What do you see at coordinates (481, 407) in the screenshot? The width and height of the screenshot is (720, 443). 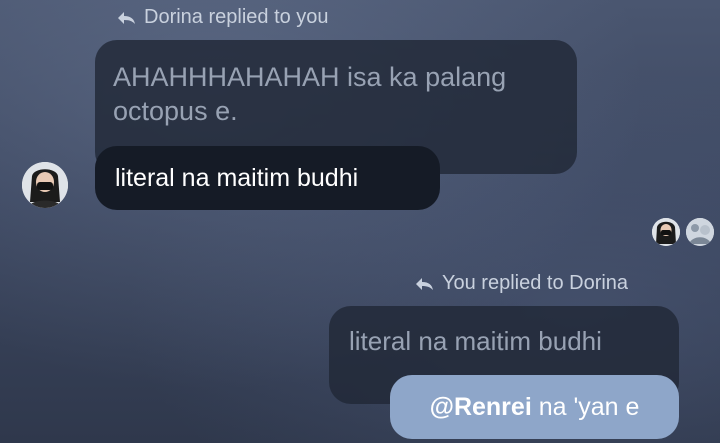 I see `mention-link: @Renrei` at bounding box center [481, 407].